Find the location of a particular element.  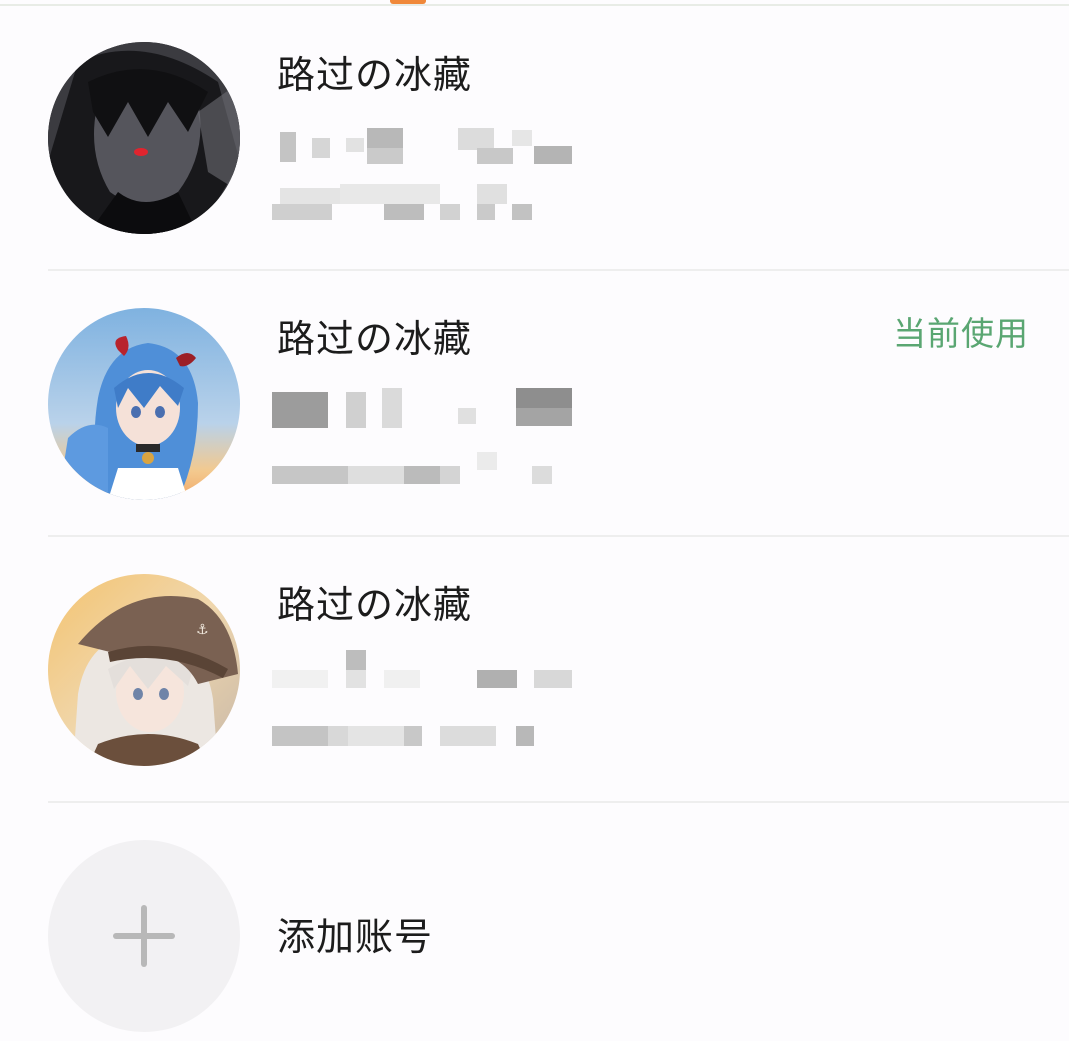

add-account-label: 添加账号 is located at coordinates (355, 937).